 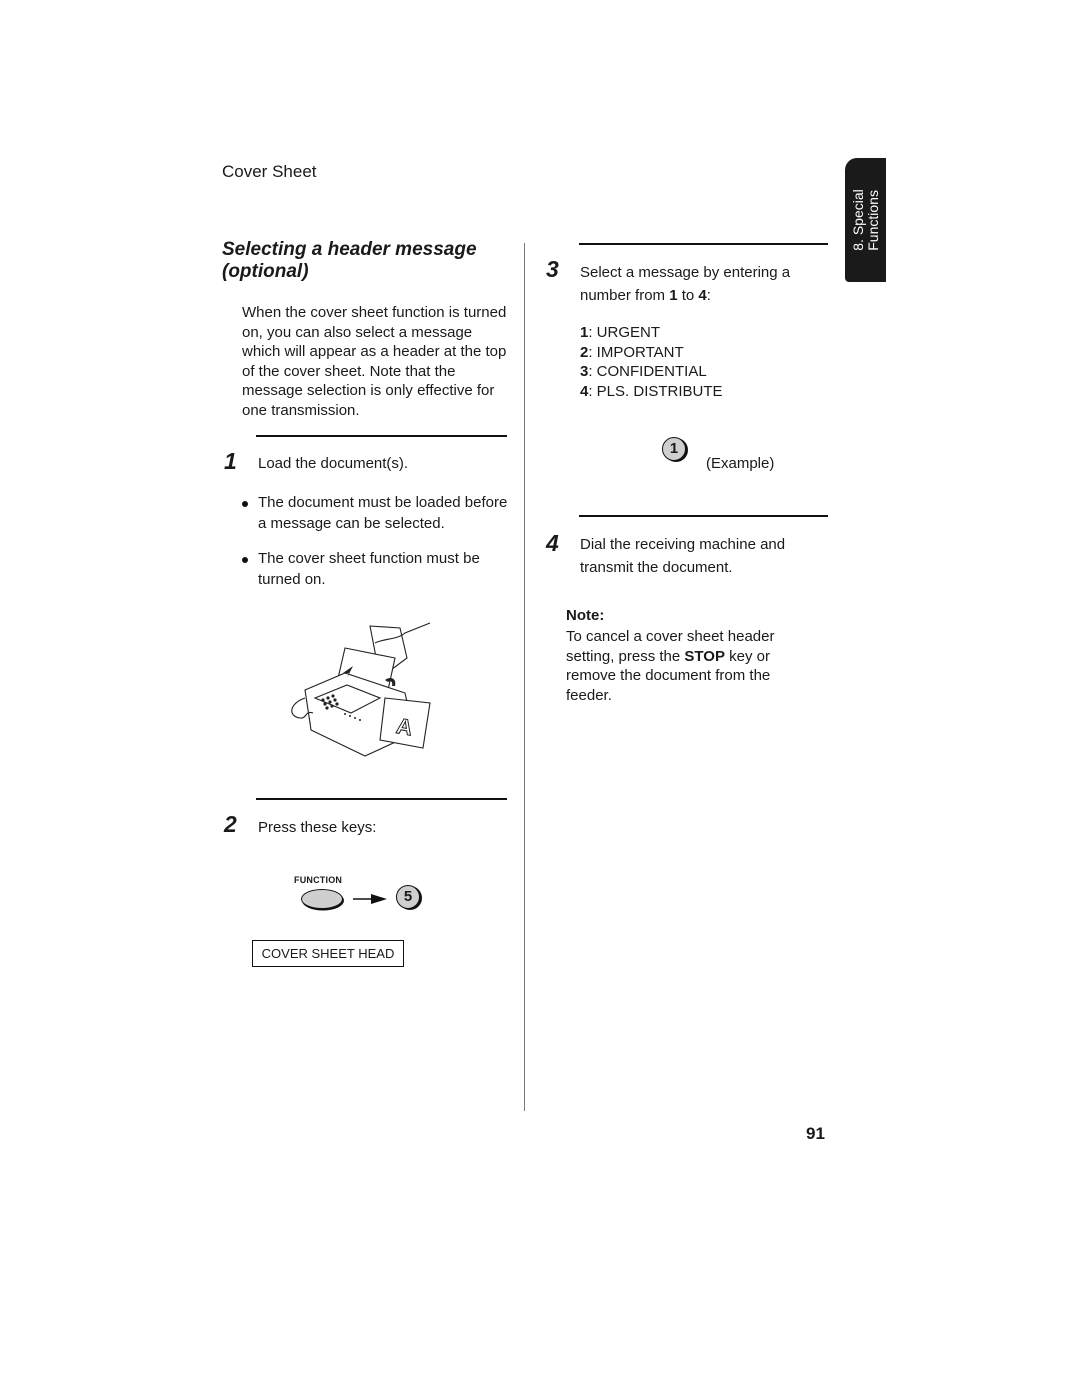 What do you see at coordinates (647, 372) in the screenshot?
I see `option-label: : CONFIDENTIAL` at bounding box center [647, 372].